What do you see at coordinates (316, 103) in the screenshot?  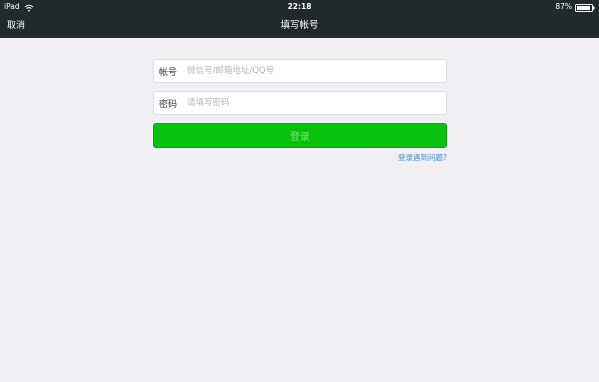 I see `password-input` at bounding box center [316, 103].